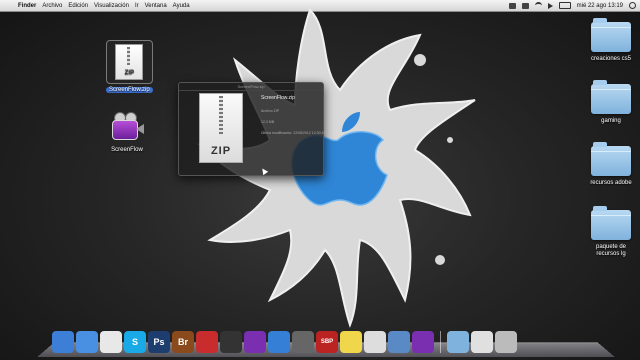 The height and width of the screenshot is (360, 640). I want to click on folder-paquete-recursos-lg: paquete de recursos lg, so click(611, 232).